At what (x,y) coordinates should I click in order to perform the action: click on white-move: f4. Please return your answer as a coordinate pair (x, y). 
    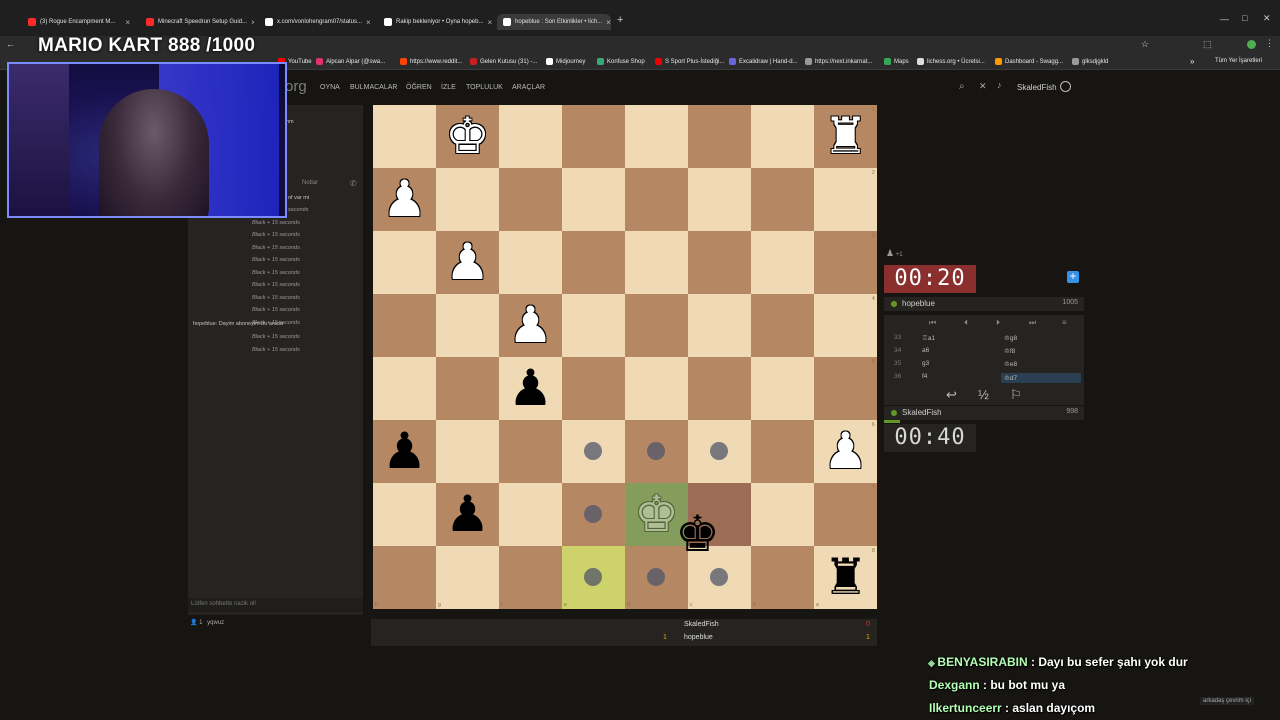
    Looking at the image, I should click on (924, 376).